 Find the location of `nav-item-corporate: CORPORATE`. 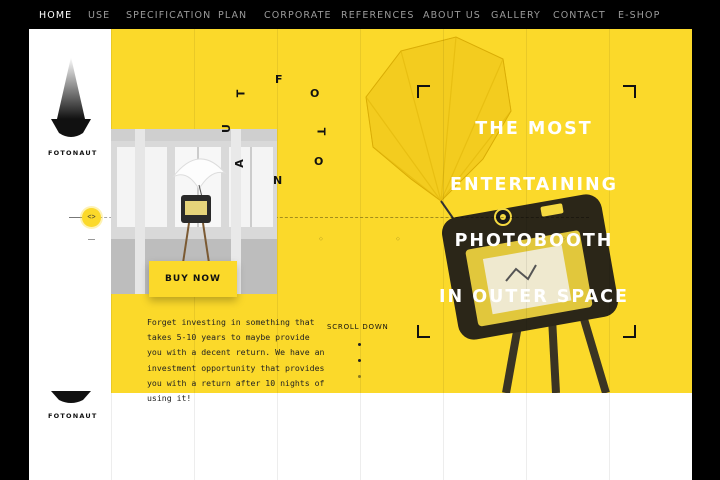

nav-item-corporate: CORPORATE is located at coordinates (298, 15).